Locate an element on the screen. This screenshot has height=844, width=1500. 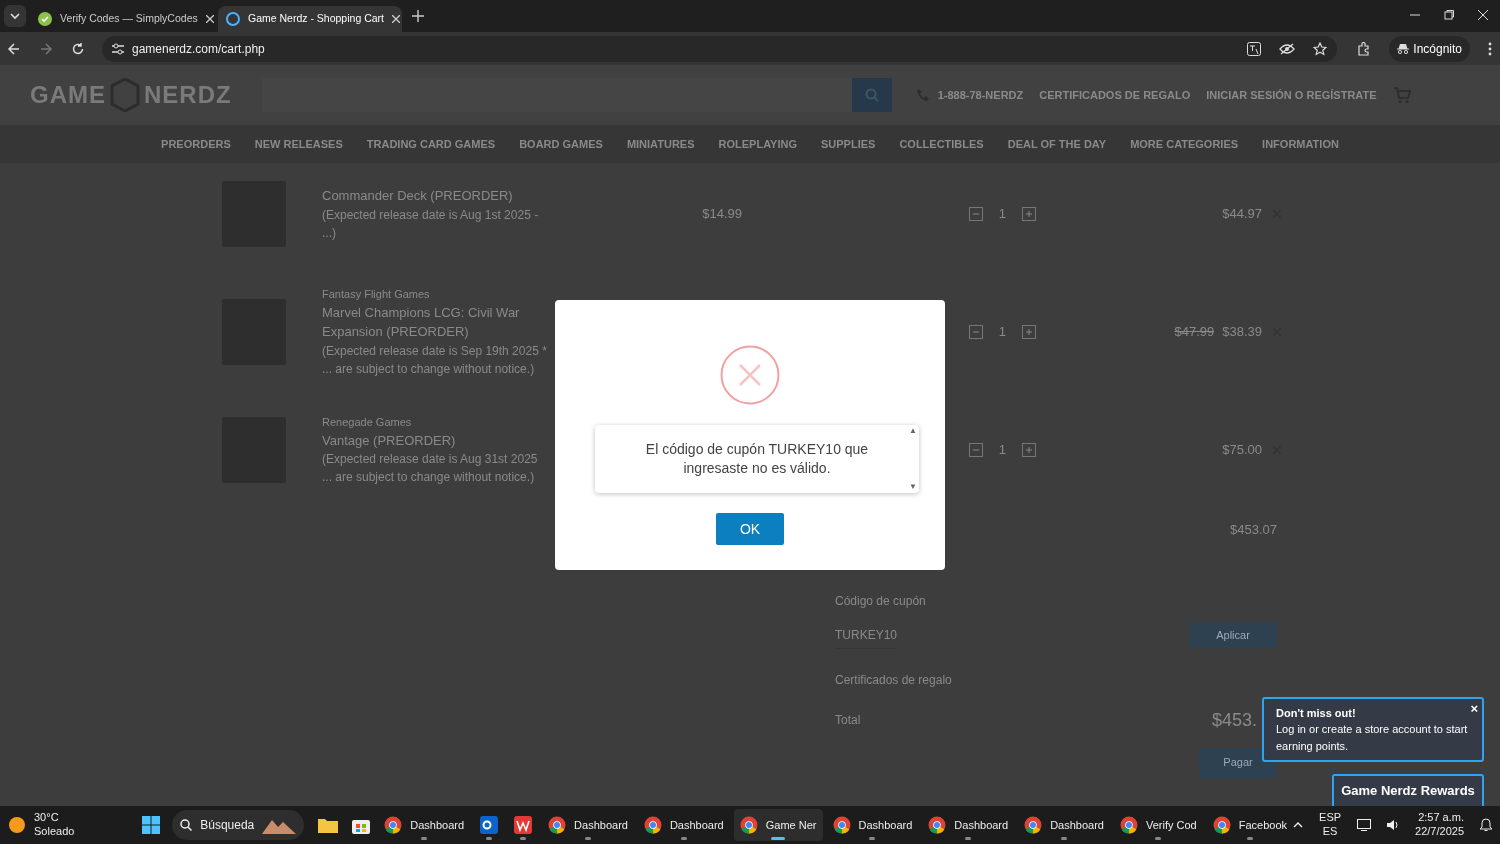
gift-certificate-label: Certificados de regalo is located at coordinates (893, 680).